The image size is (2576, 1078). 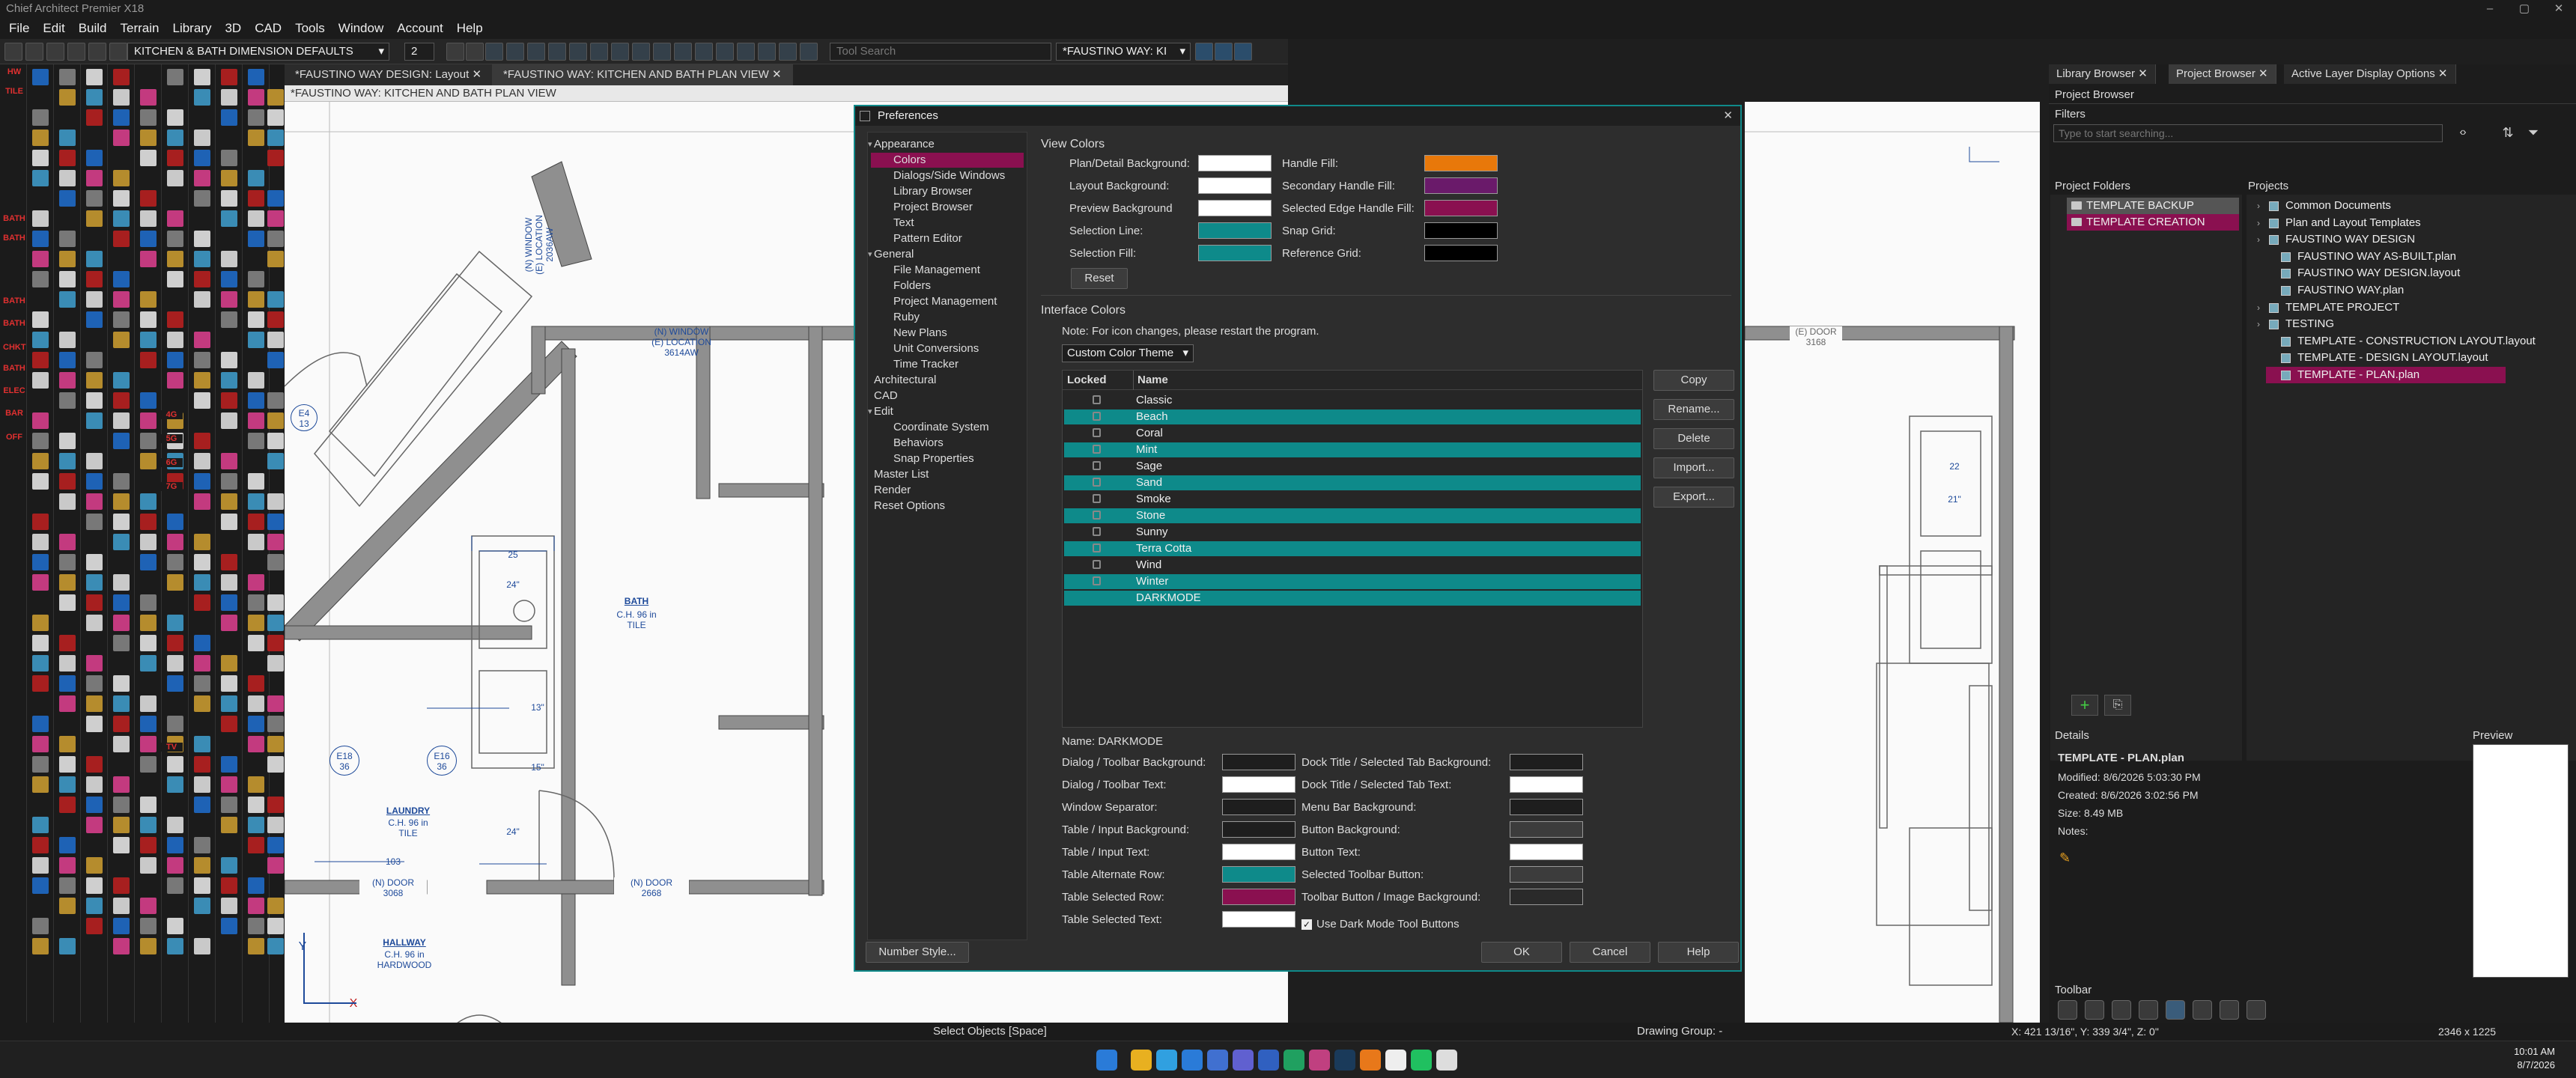 I want to click on view-color-right-swatch, so click(x=1461, y=230).